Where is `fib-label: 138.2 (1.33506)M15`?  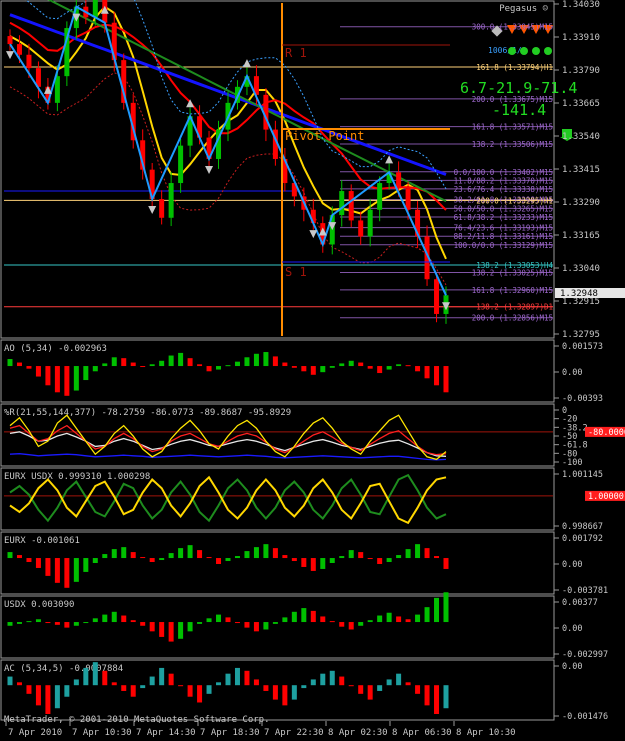 fib-label: 138.2 (1.33506)M15 is located at coordinates (512, 144).